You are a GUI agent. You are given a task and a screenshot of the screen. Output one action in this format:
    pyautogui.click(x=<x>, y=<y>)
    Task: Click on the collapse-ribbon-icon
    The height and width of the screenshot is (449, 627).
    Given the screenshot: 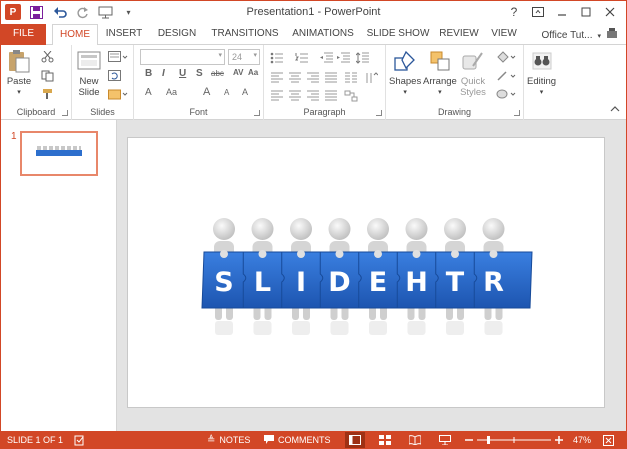 What is the action you would take?
    pyautogui.click(x=615, y=109)
    